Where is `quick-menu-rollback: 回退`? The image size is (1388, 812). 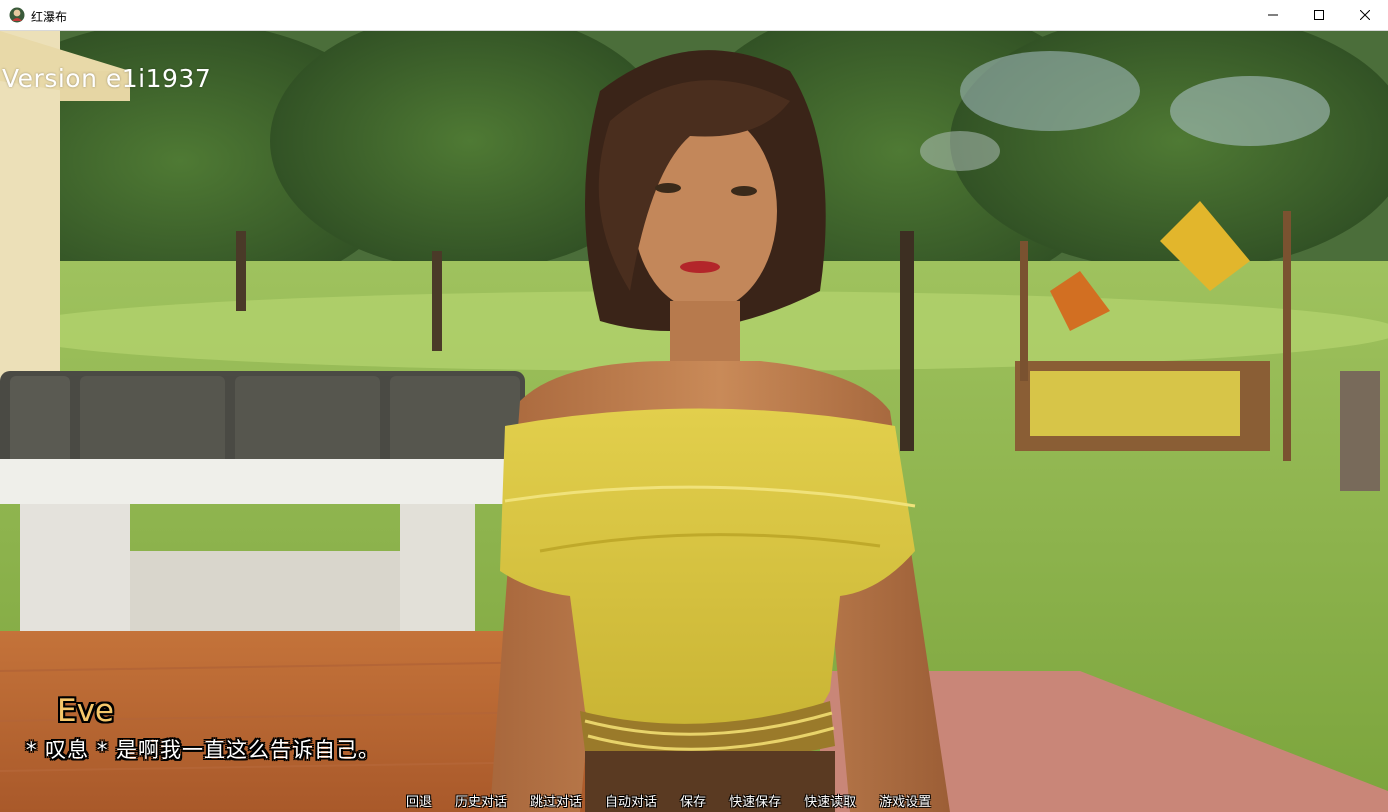 quick-menu-rollback: 回退 is located at coordinates (419, 801).